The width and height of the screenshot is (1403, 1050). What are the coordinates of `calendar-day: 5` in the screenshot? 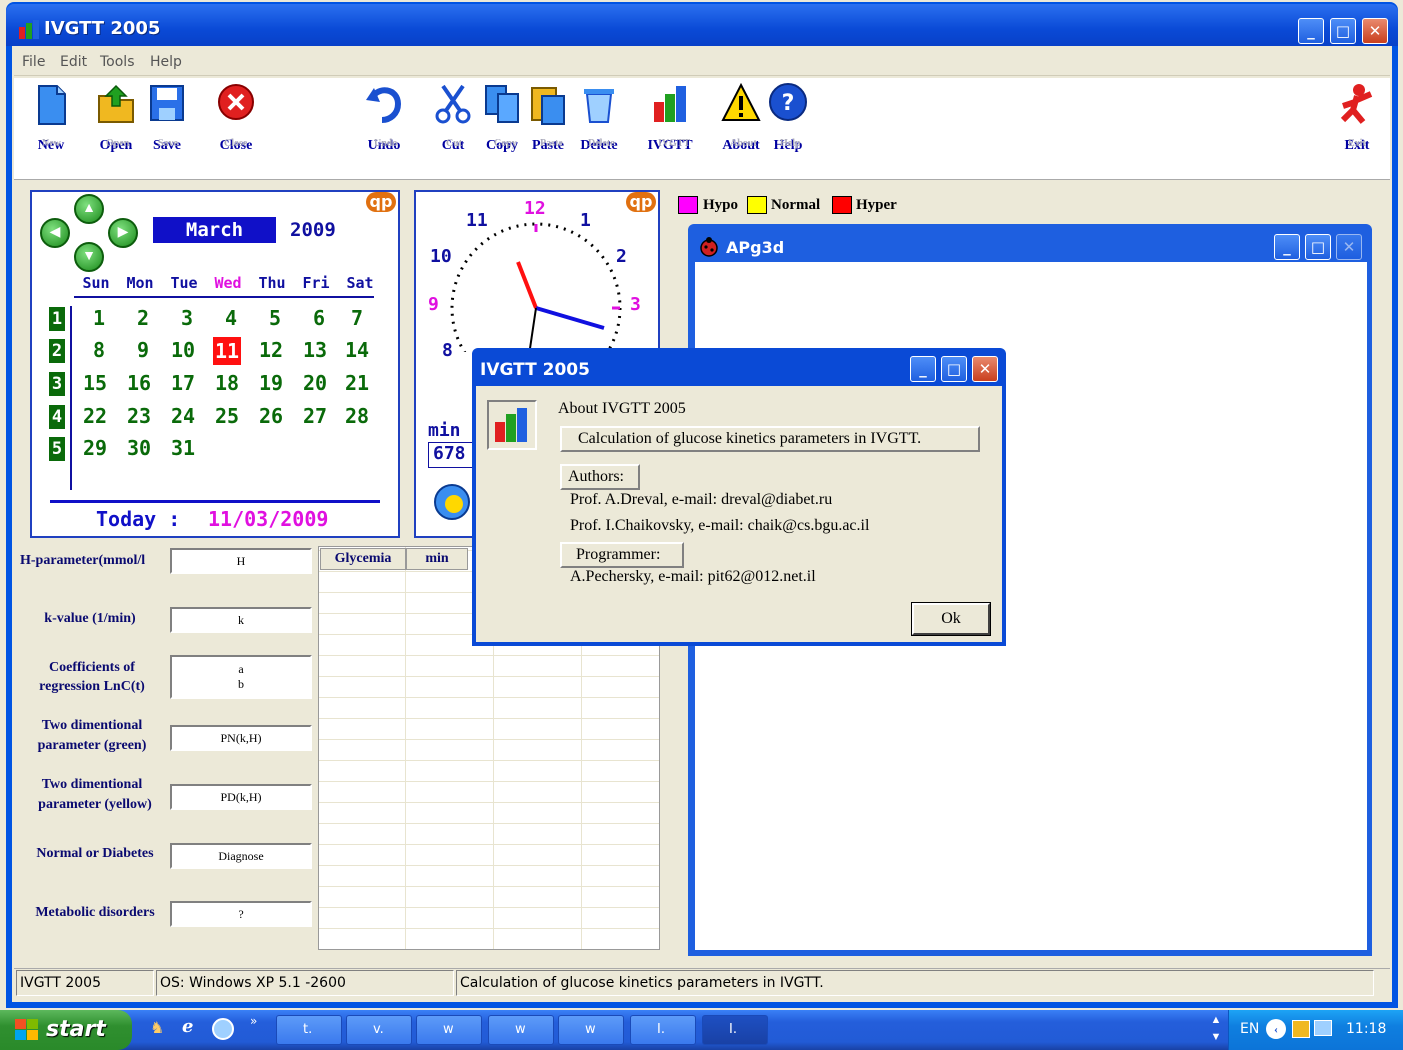 It's located at (275, 318).